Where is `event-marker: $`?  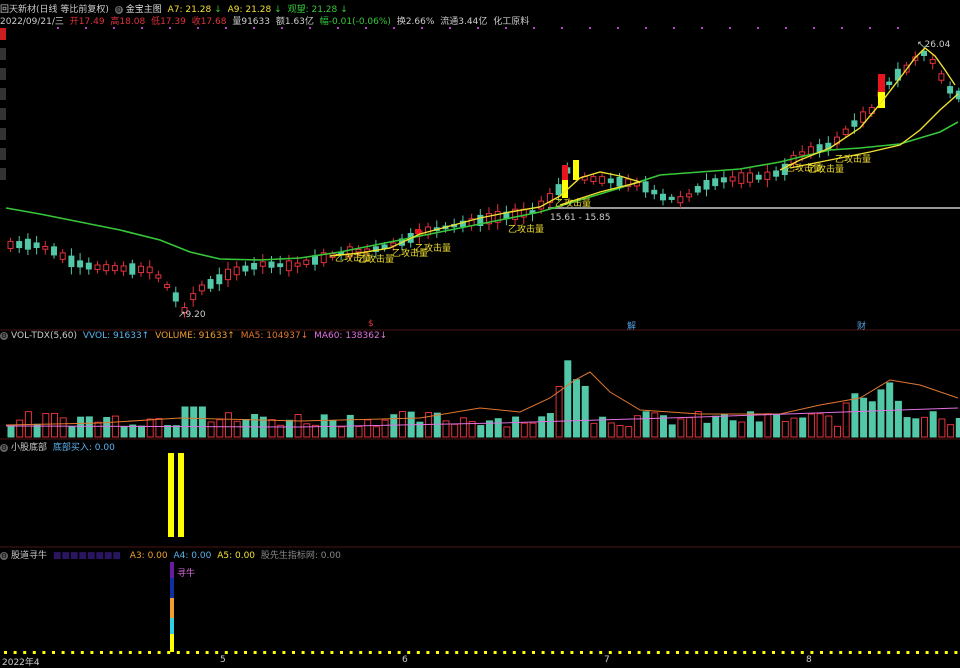 event-marker: $ is located at coordinates (371, 324).